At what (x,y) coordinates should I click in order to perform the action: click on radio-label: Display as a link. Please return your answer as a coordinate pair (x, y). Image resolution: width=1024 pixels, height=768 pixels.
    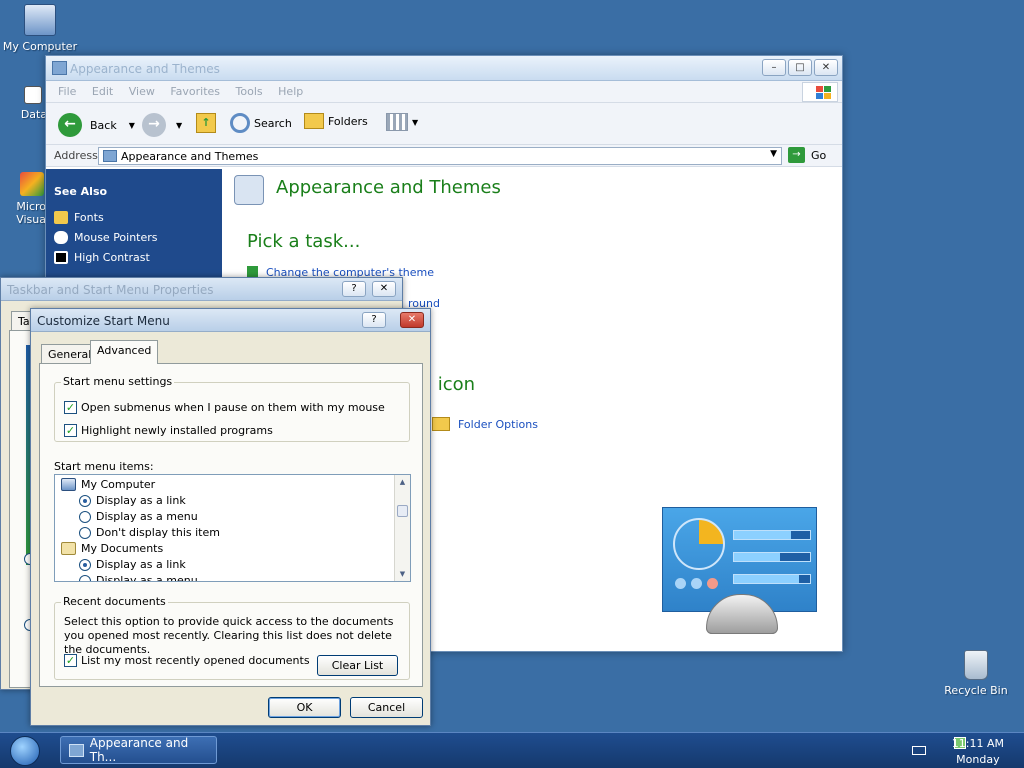
    Looking at the image, I should click on (141, 564).